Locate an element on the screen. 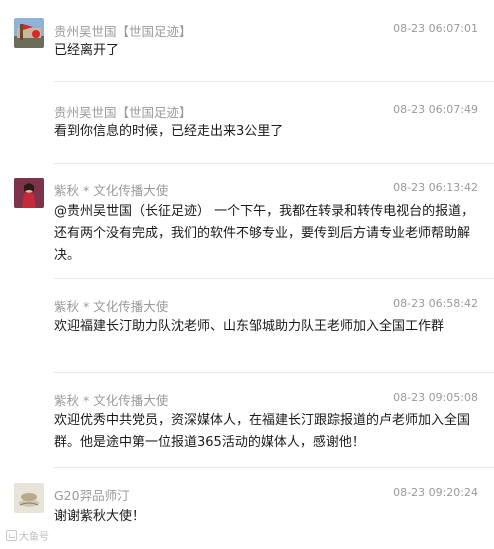  person-avatar-icon is located at coordinates (29, 193).